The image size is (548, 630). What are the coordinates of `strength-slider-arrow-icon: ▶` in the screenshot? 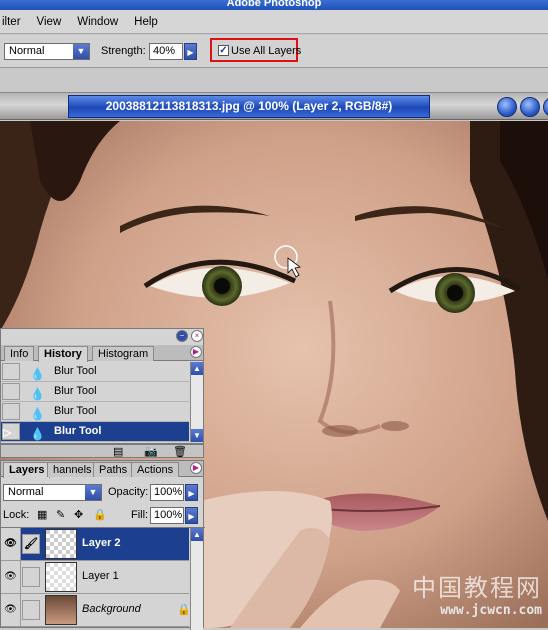 It's located at (190, 51).